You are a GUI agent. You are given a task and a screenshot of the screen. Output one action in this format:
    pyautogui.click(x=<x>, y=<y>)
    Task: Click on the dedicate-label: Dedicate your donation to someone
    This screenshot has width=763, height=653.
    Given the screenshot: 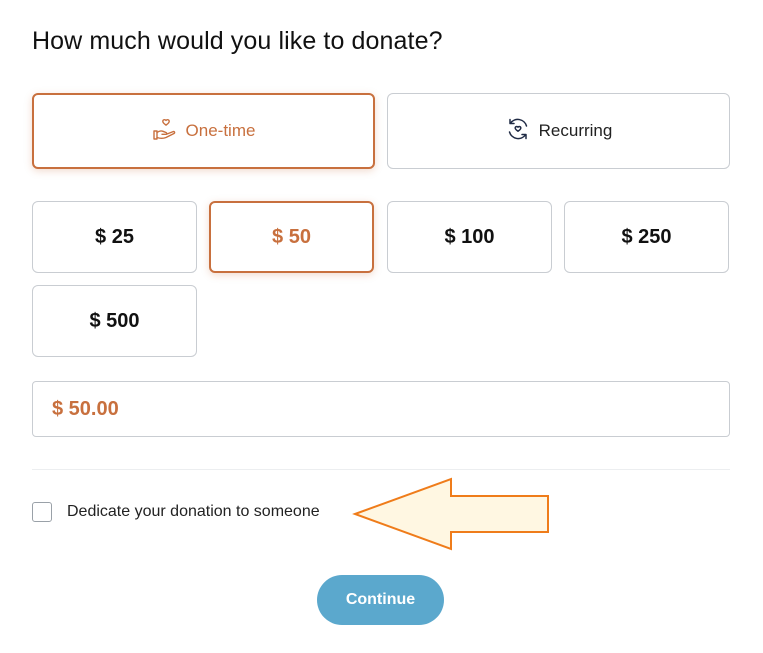 What is the action you would take?
    pyautogui.click(x=193, y=511)
    